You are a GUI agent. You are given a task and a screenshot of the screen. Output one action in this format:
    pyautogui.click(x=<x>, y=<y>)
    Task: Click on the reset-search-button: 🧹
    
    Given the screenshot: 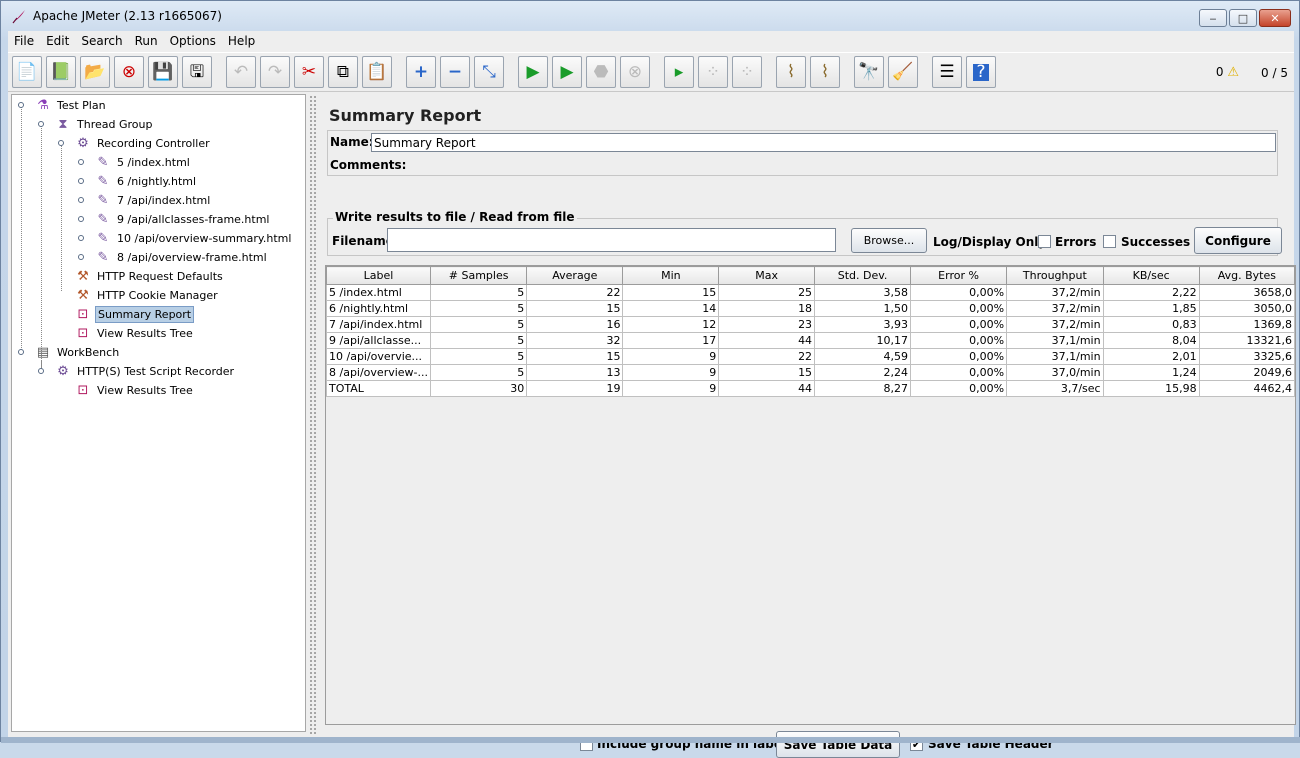 What is the action you would take?
    pyautogui.click(x=903, y=72)
    